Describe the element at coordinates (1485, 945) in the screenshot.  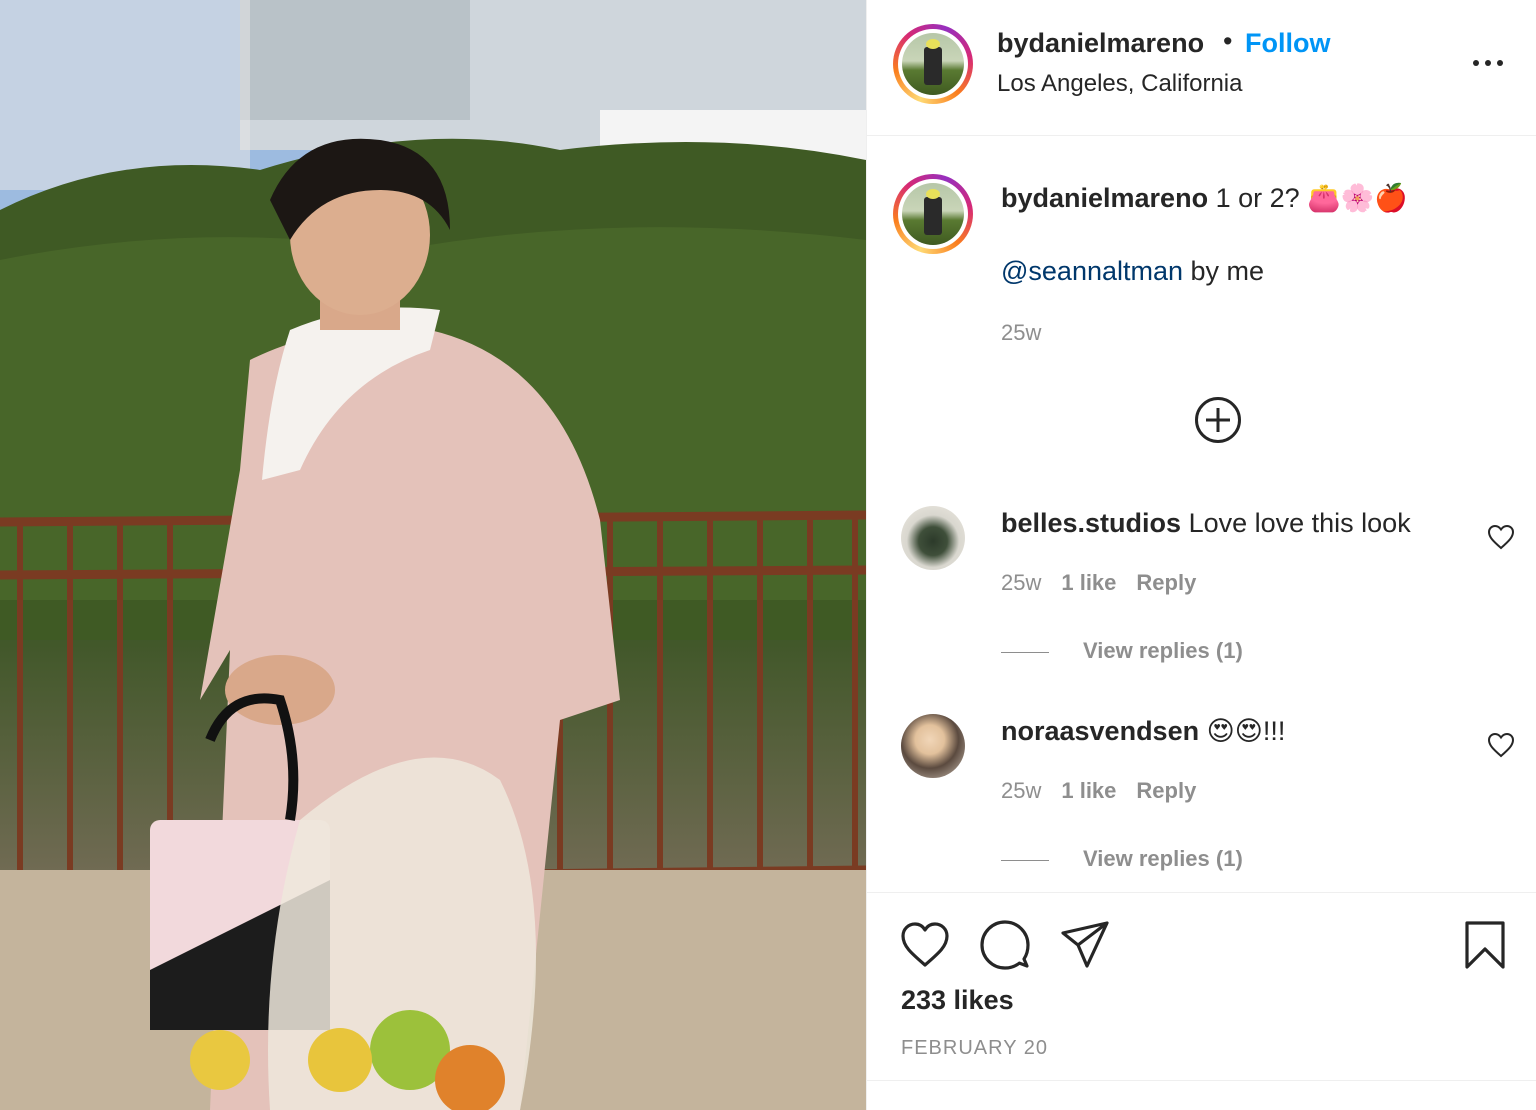
I see `bookmark-icon` at that location.